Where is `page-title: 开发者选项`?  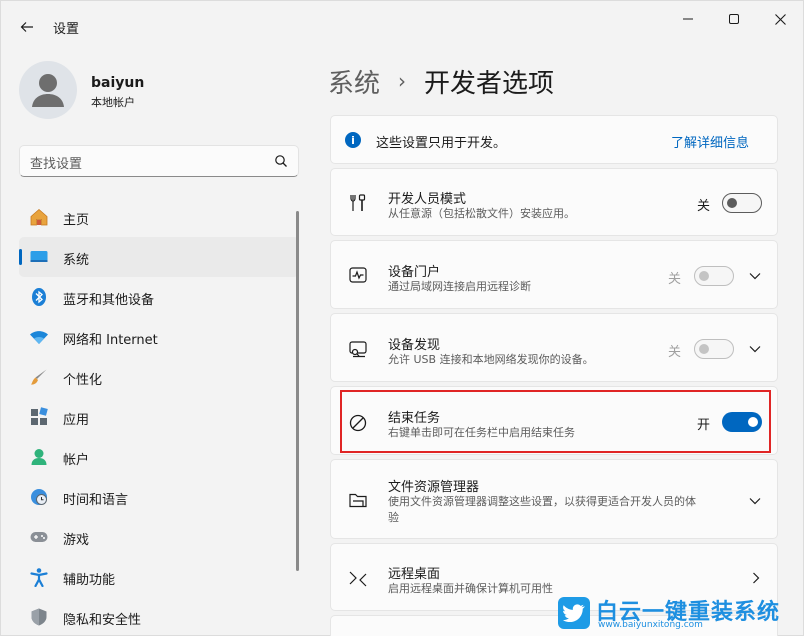
page-title: 开发者选项 is located at coordinates (489, 83).